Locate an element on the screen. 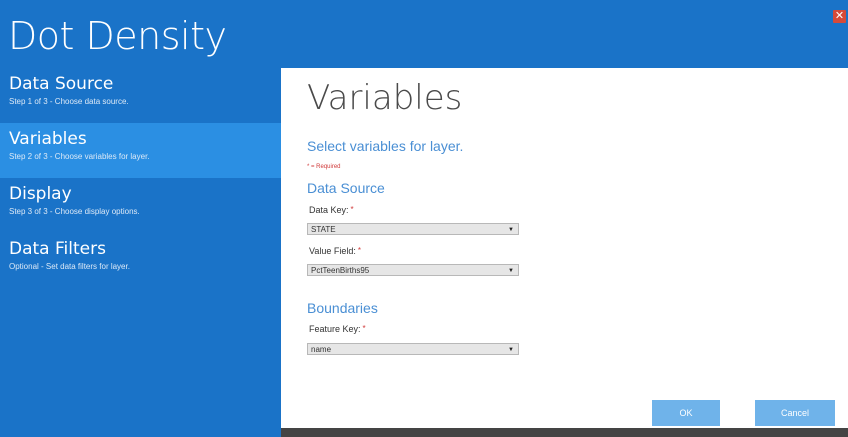 This screenshot has width=848, height=437. feature-key-label: Feature Key: * is located at coordinates (337, 329).